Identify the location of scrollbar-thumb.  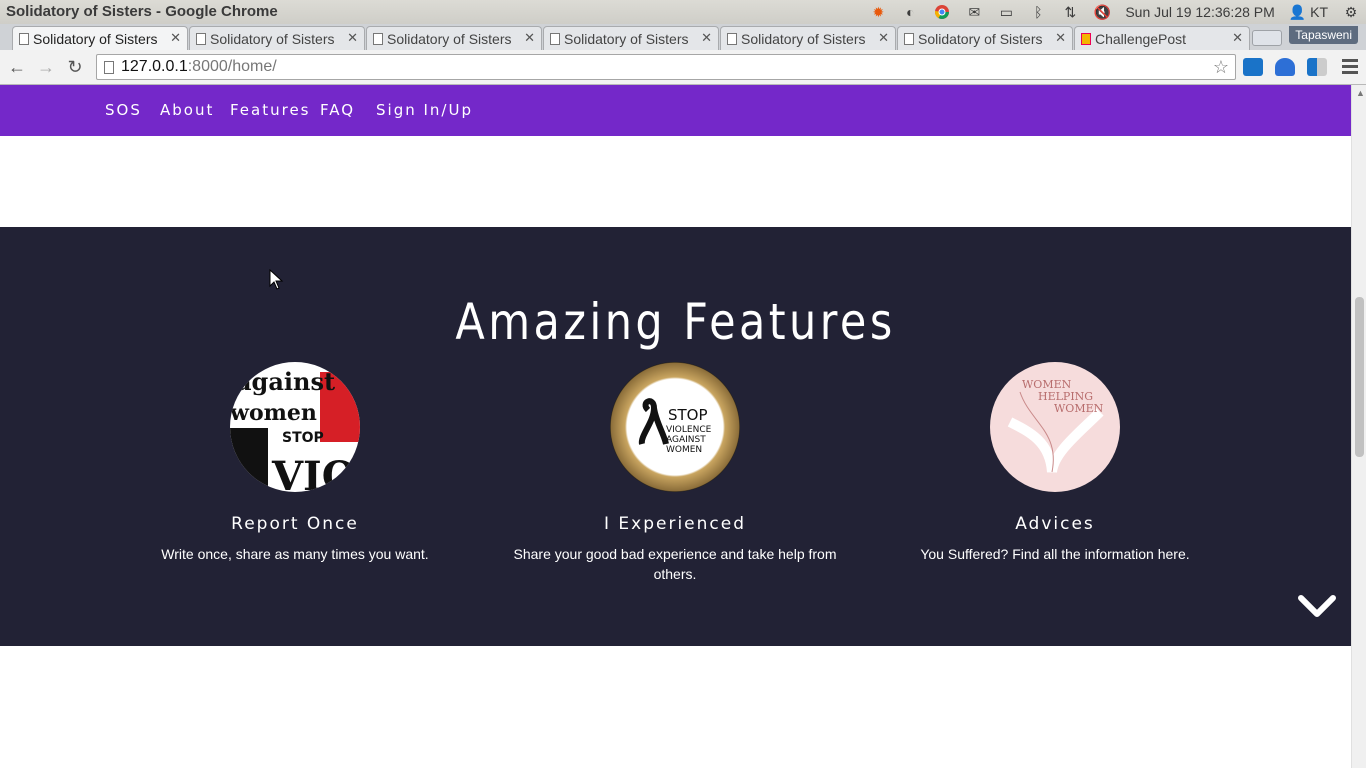
(1359, 377).